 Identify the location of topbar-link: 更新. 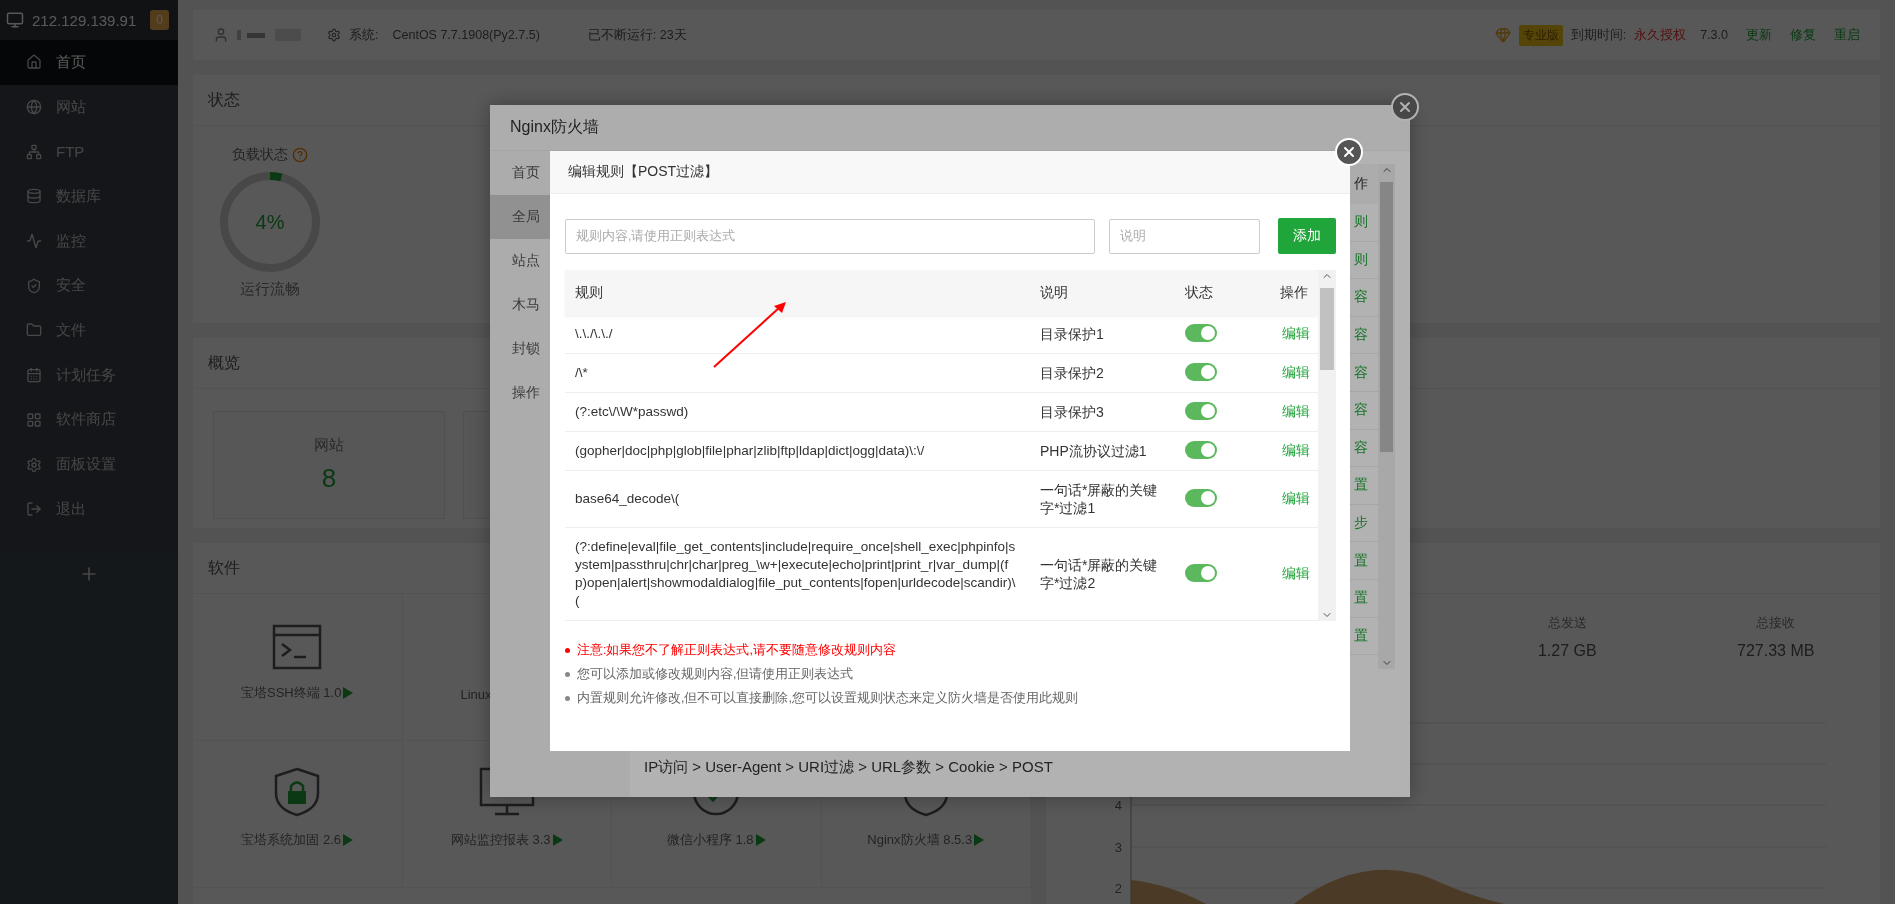
(1759, 35).